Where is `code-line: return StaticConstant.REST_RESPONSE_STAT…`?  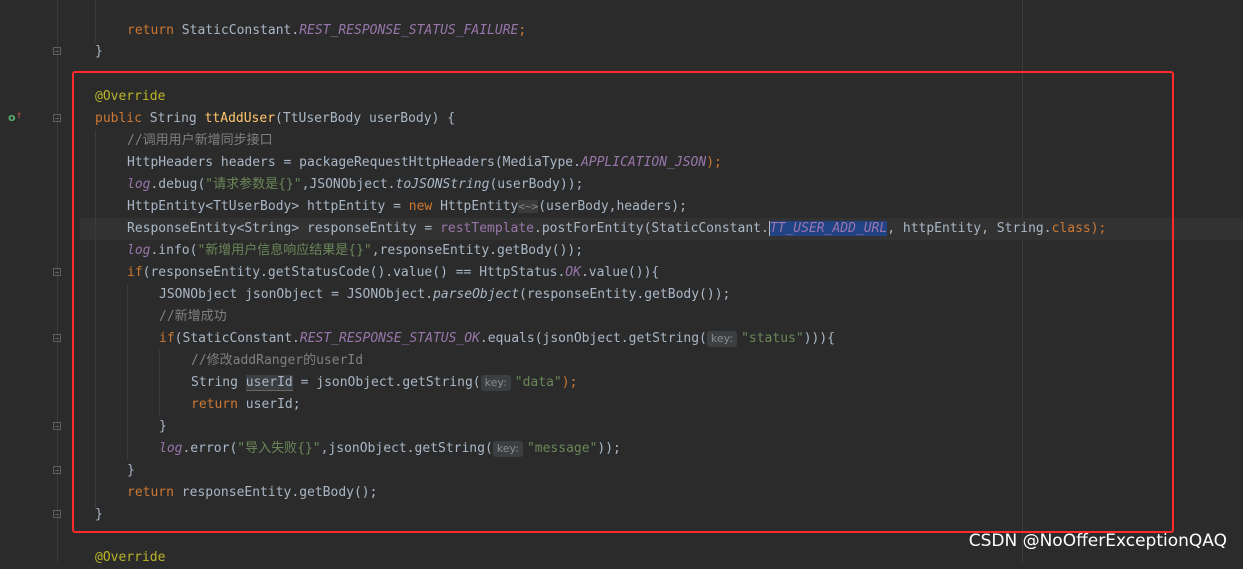 code-line: return StaticConstant.REST_RESPONSE_STAT… is located at coordinates (327, 30).